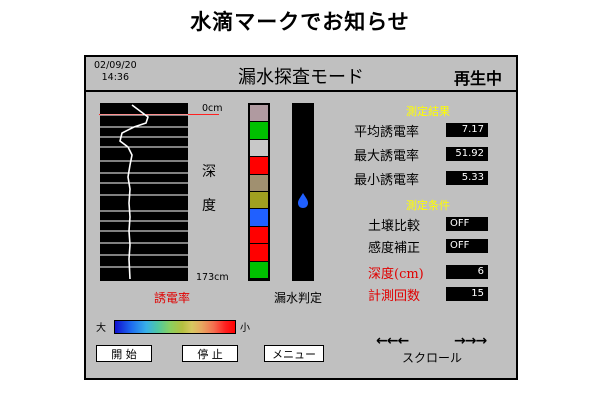  I want to click on count-label: 計測回数, so click(394, 296).